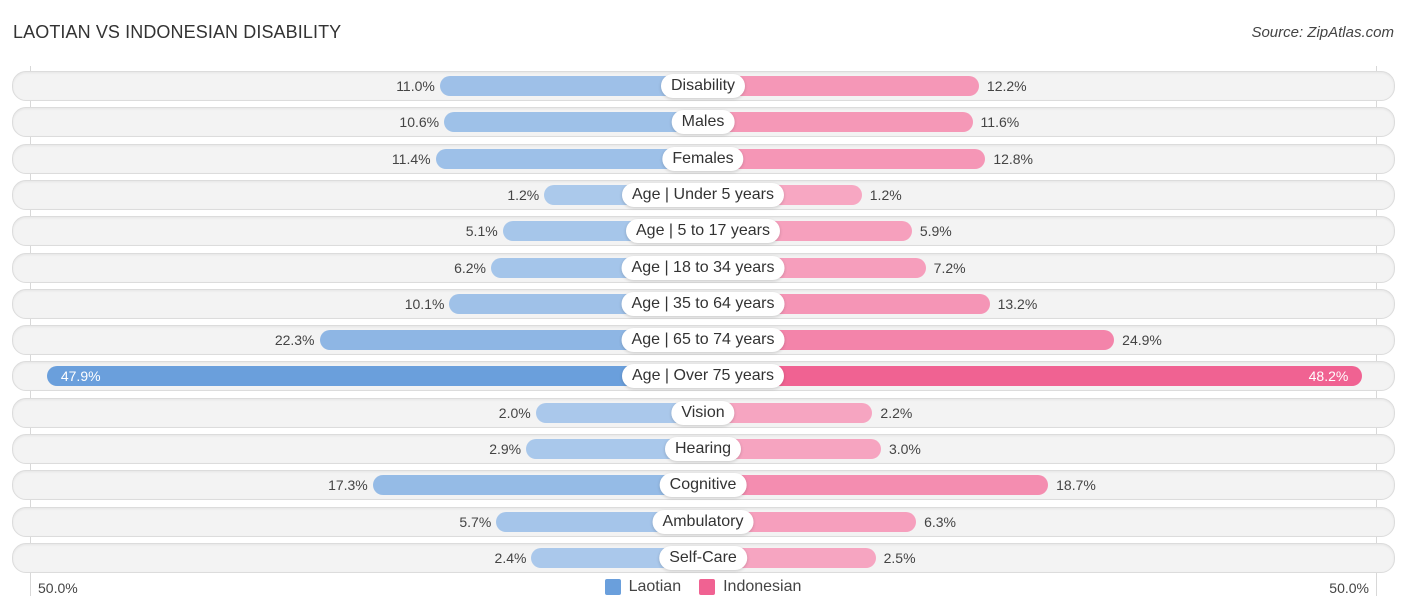 This screenshot has width=1406, height=612. Describe the element at coordinates (899, 557) in the screenshot. I see `value-label-indonesian: 2.5%` at that location.